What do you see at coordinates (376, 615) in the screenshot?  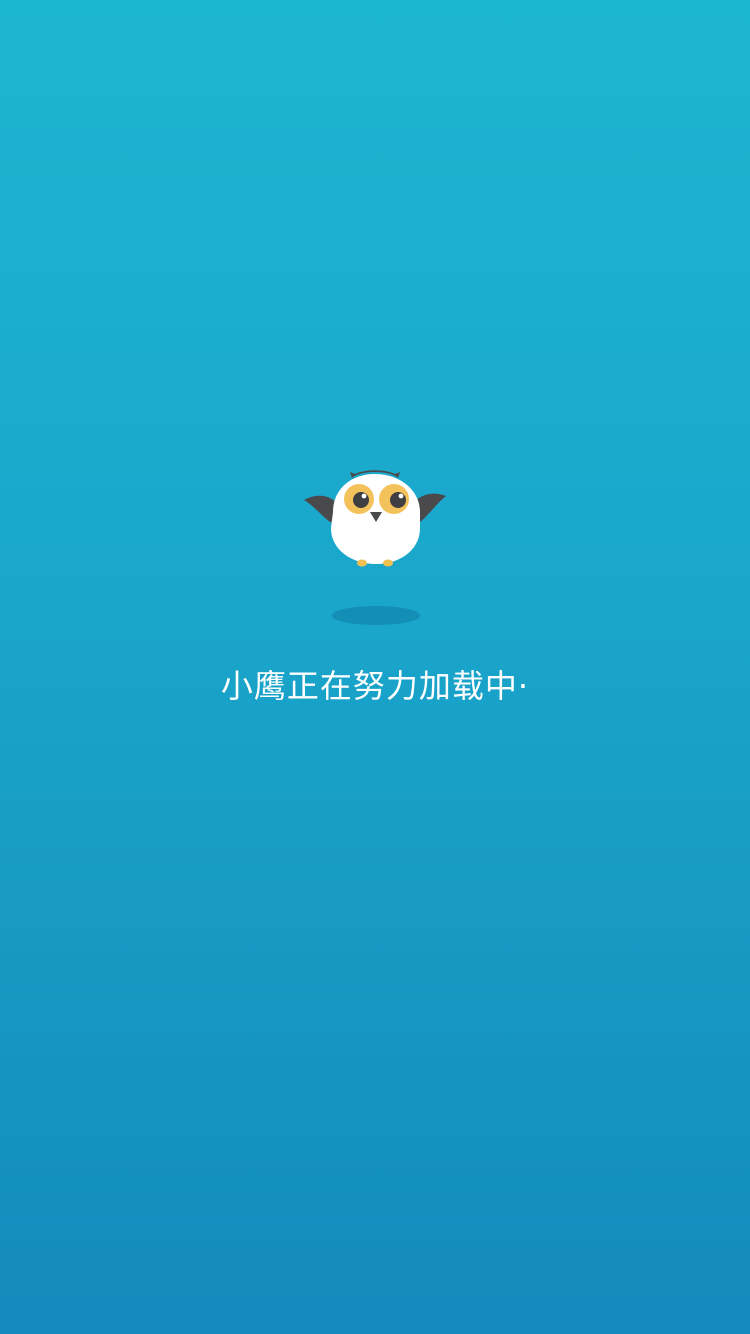 I see `mascot-shadow` at bounding box center [376, 615].